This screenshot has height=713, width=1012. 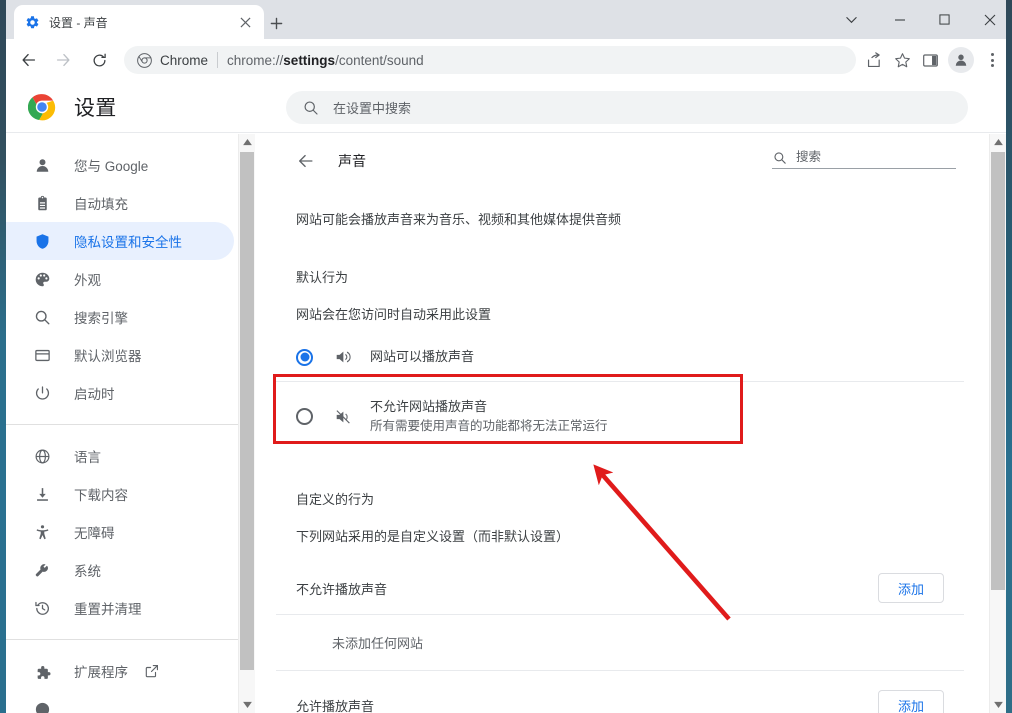 I want to click on radio-button-selected, so click(x=304, y=357).